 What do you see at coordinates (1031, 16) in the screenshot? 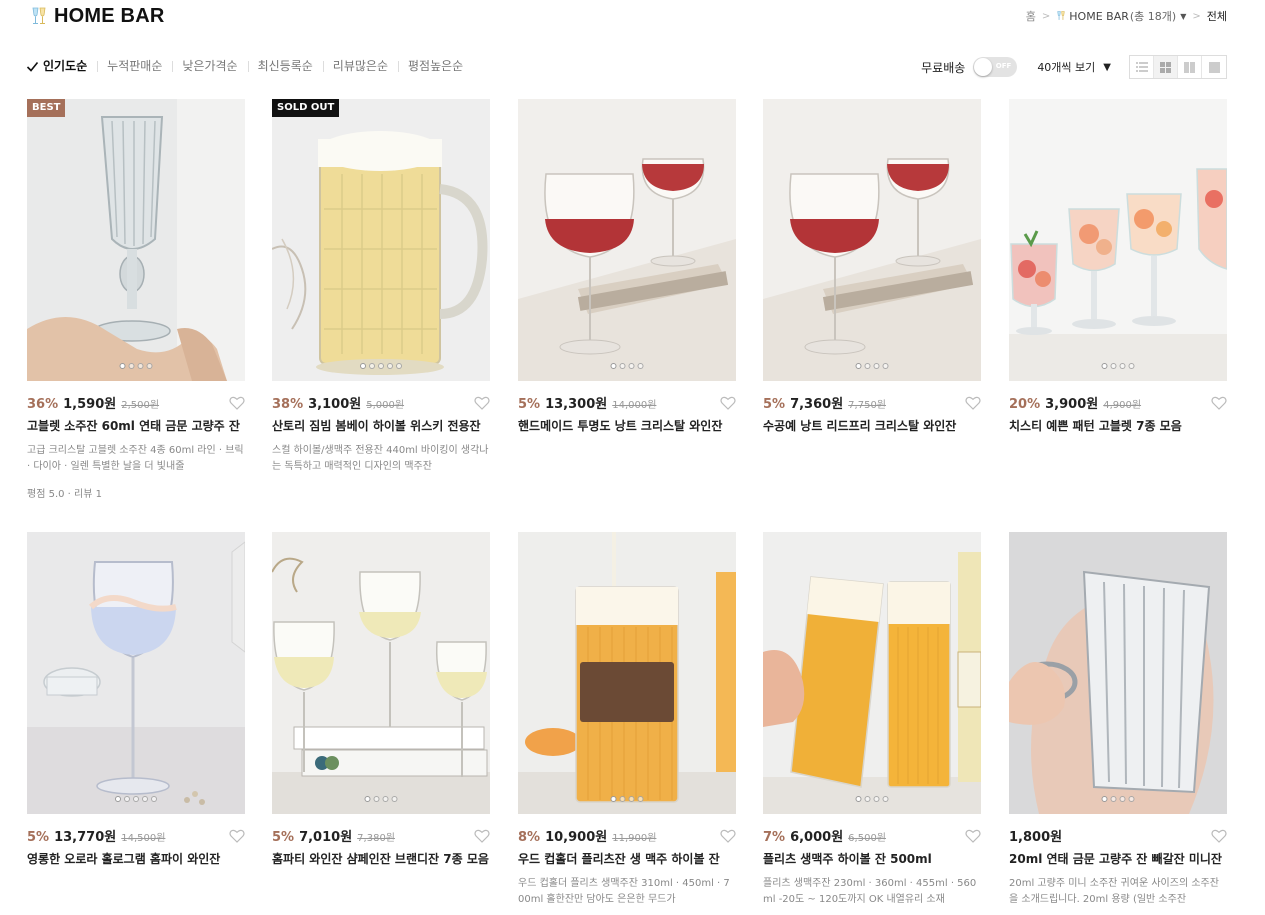
I see `breadcrumb-home: 홈` at bounding box center [1031, 16].